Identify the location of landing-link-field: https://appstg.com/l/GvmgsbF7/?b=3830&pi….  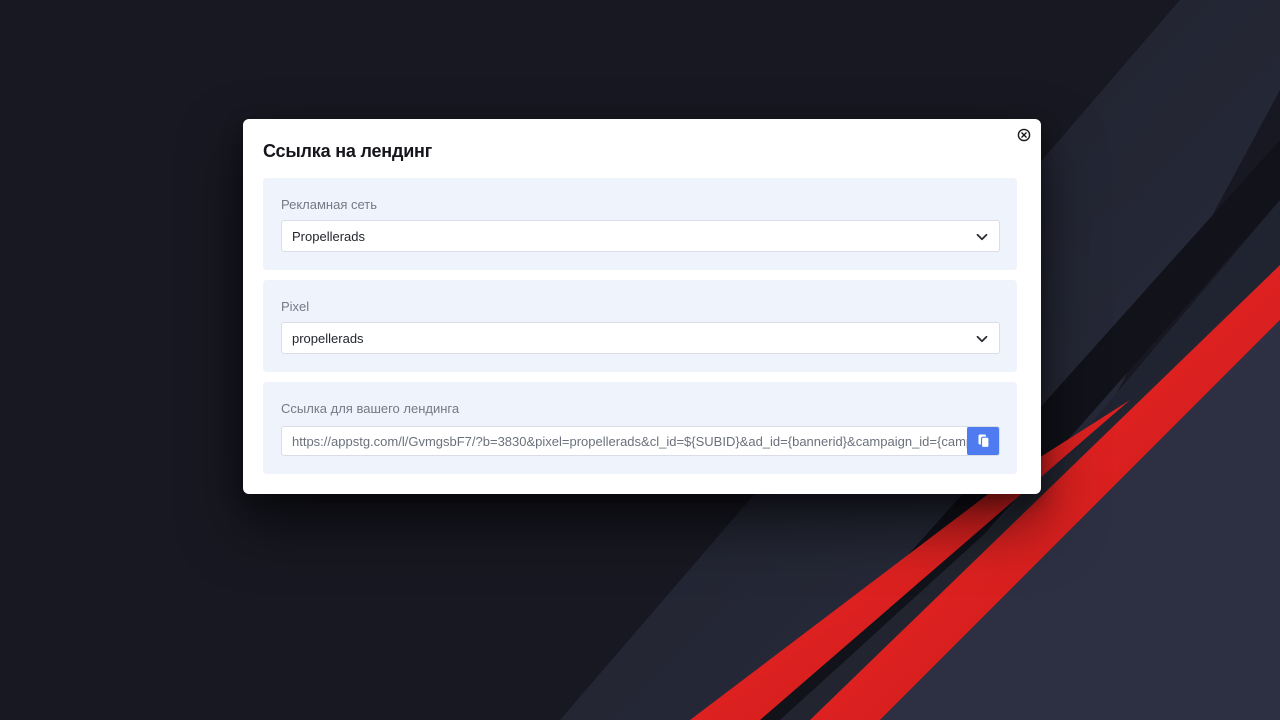
(640, 441).